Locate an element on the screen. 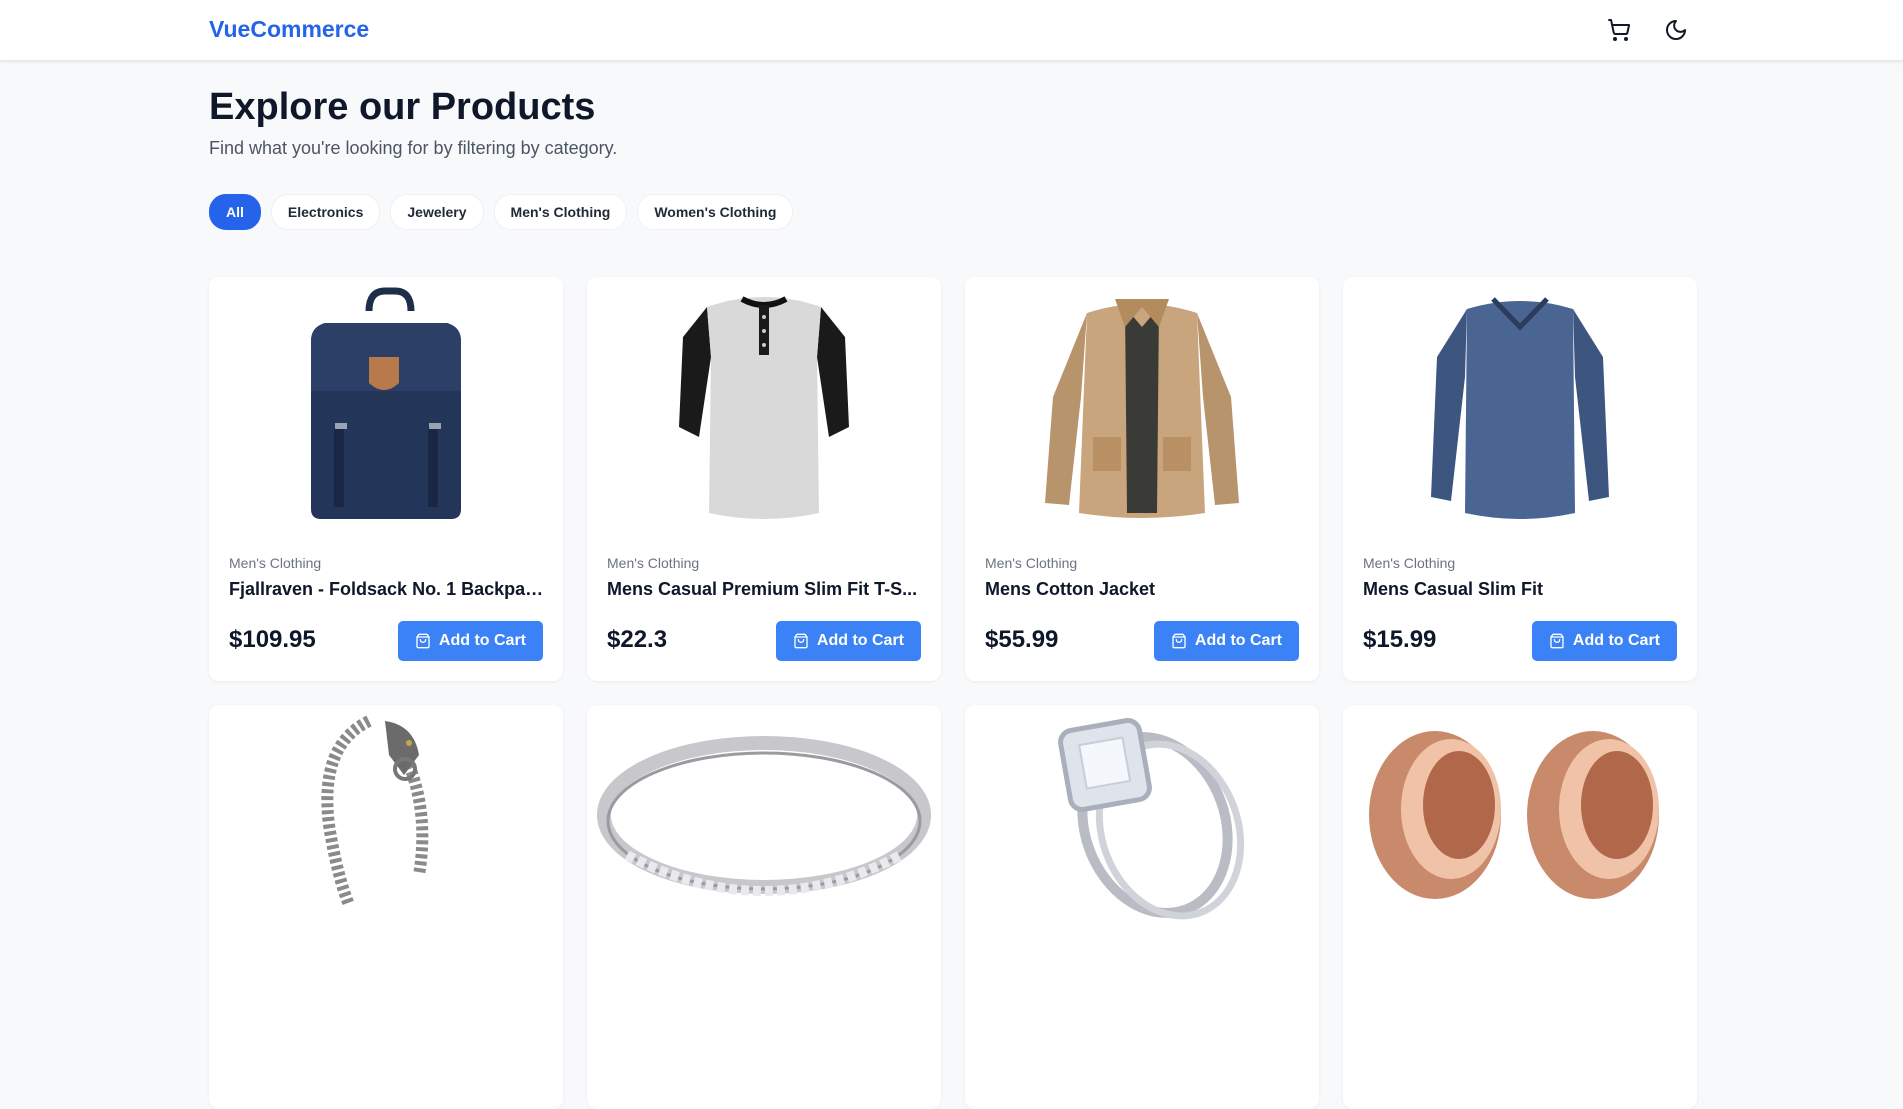  theme-toggle-button is located at coordinates (1676, 30).